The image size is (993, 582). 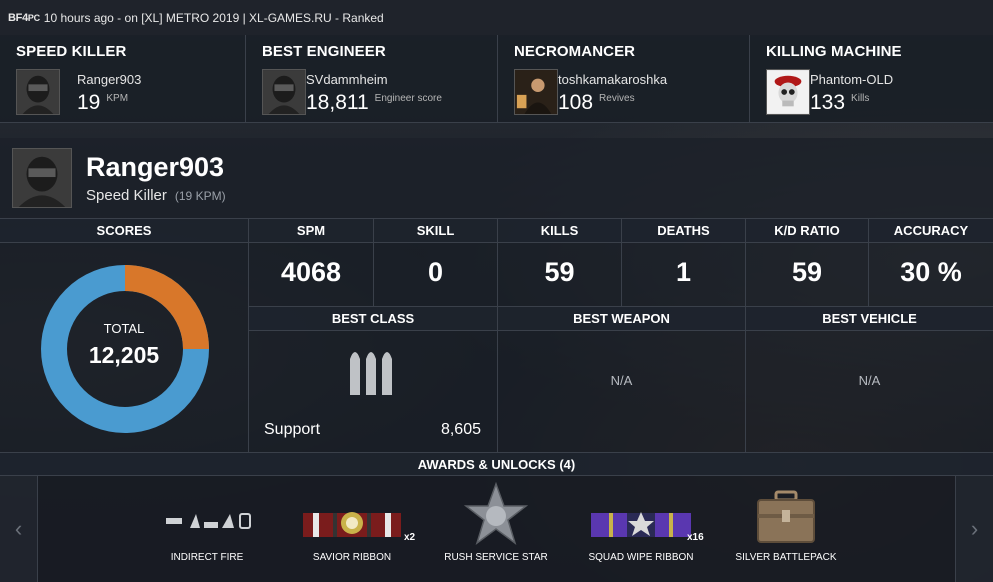 What do you see at coordinates (311, 262) in the screenshot?
I see `stat-spm: SPM 4068` at bounding box center [311, 262].